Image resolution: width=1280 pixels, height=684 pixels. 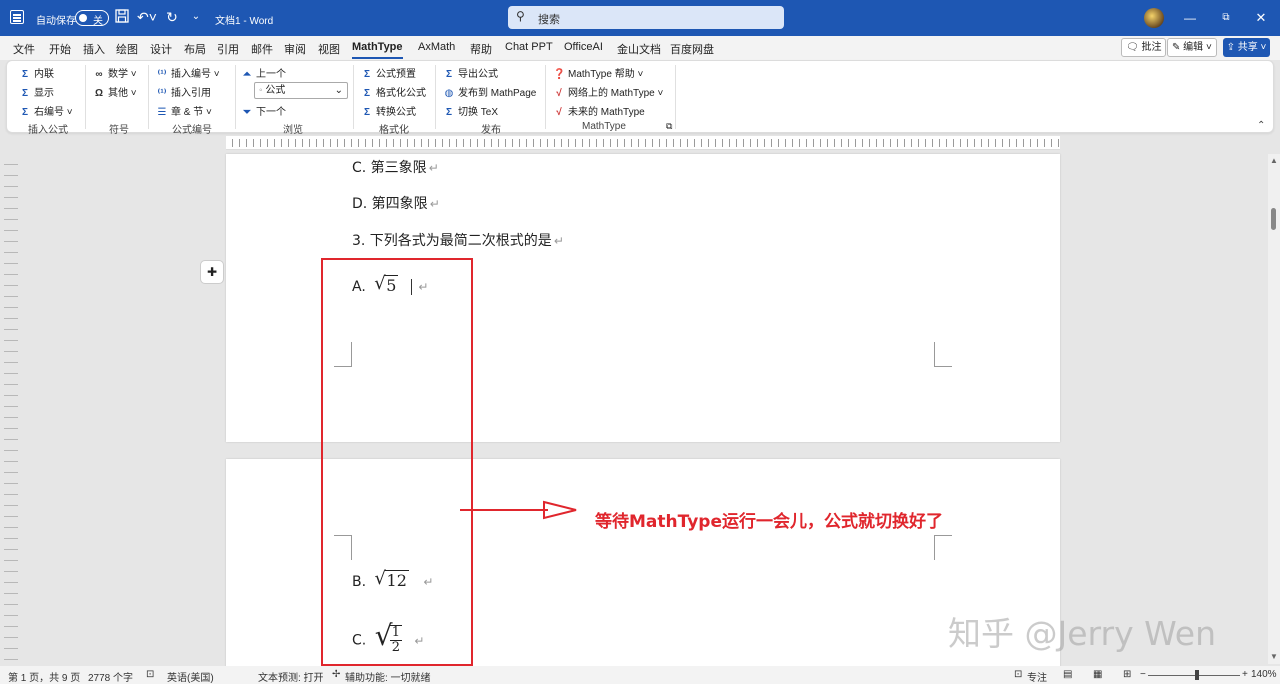 What do you see at coordinates (559, 93) in the screenshot?
I see `mathtype-logo-icon: √` at bounding box center [559, 93].